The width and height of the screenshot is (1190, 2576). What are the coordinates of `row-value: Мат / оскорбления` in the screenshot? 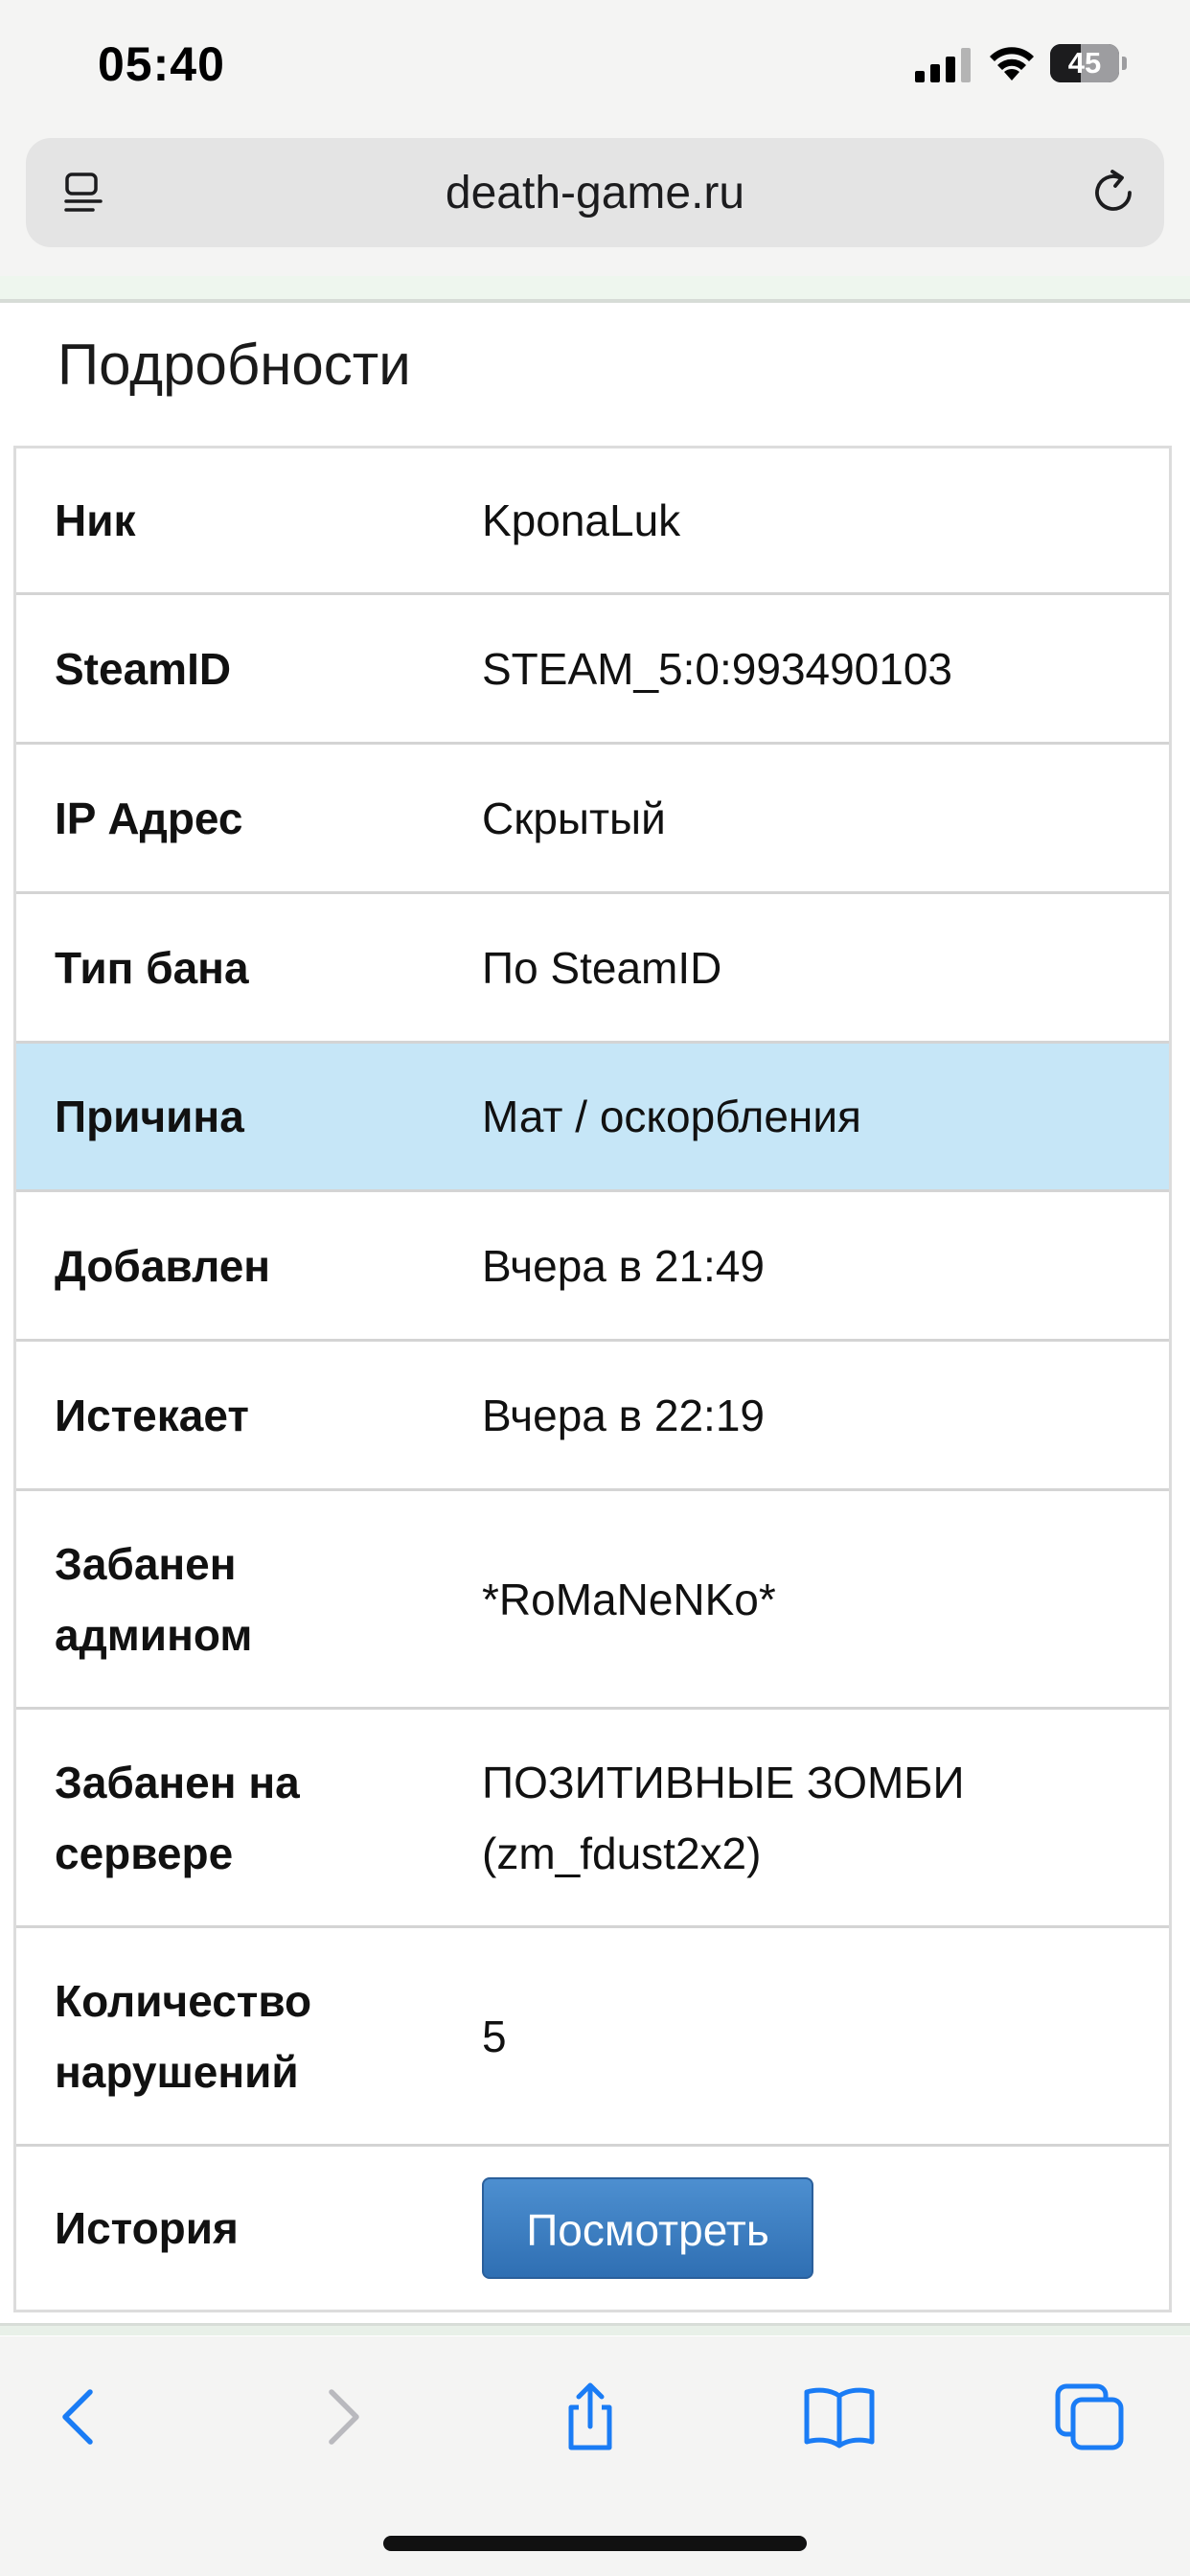 It's located at (671, 1116).